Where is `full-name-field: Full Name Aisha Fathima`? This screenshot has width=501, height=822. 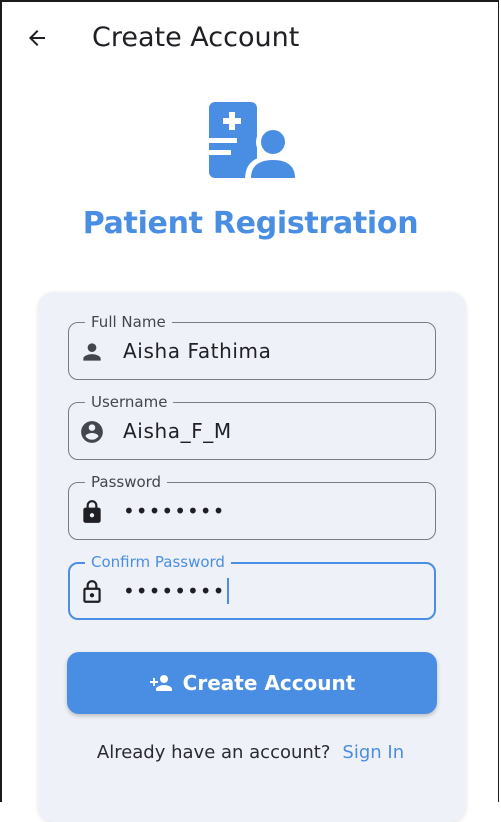 full-name-field: Full Name Aisha Fathima is located at coordinates (252, 346).